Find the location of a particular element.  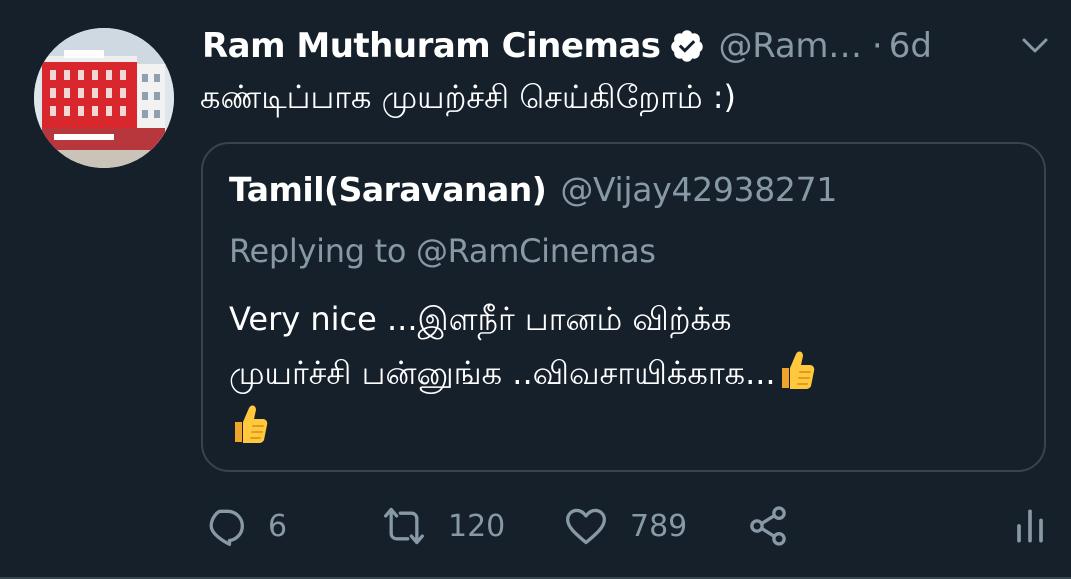

retweet-button: 120 is located at coordinates (443, 526).